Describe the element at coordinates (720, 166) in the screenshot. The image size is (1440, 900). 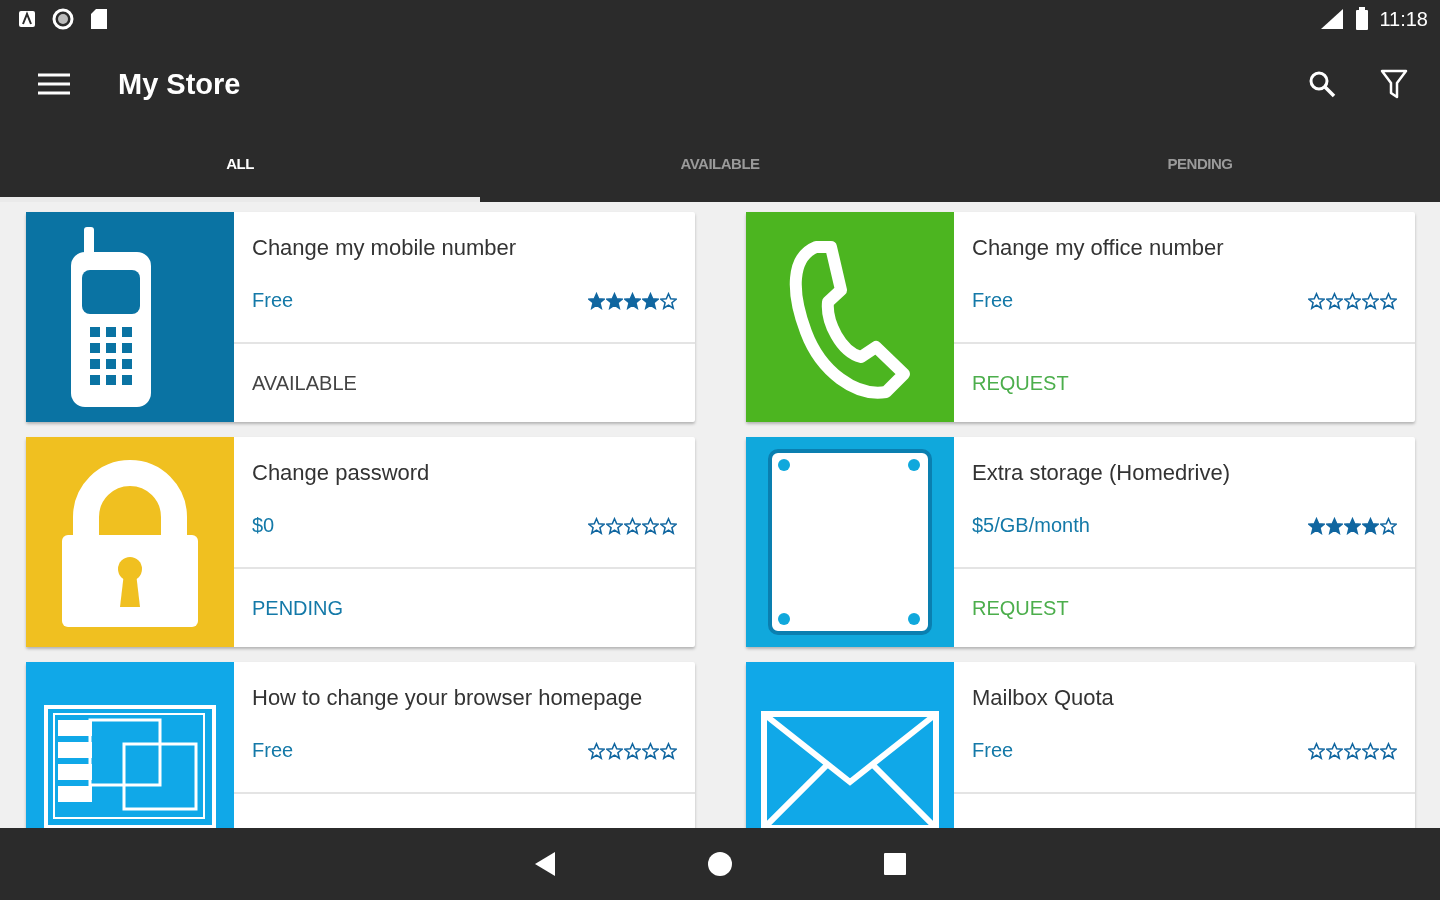
I see `tab: AVAILABLE` at that location.